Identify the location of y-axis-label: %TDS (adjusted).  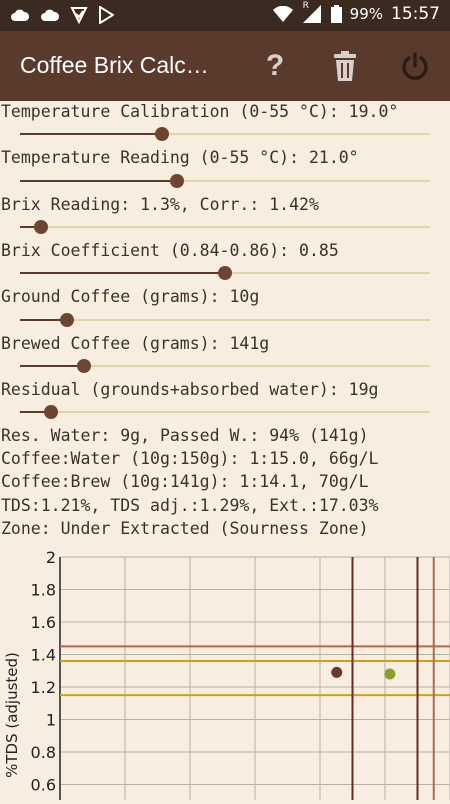
(12, 715).